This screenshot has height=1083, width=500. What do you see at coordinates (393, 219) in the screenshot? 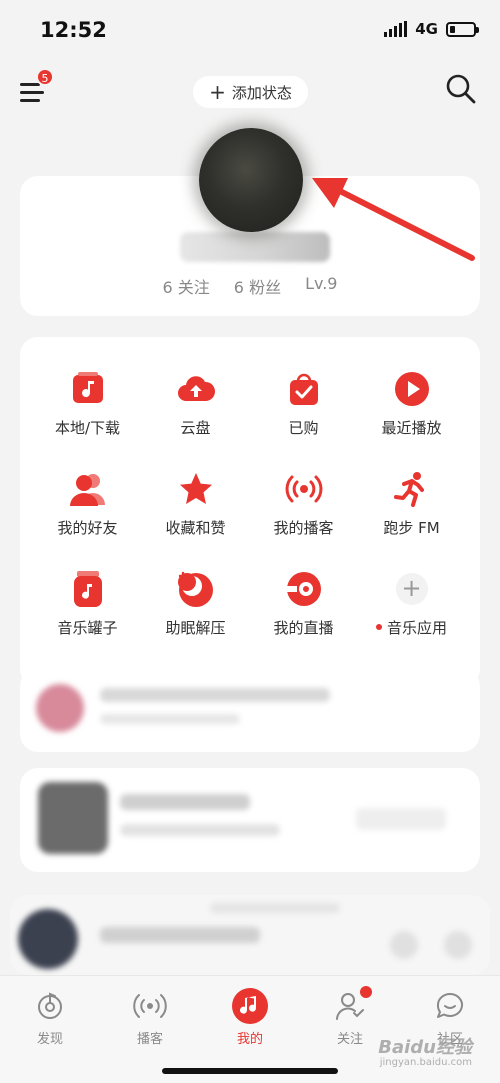
I see `annotation-arrow-icon` at bounding box center [393, 219].